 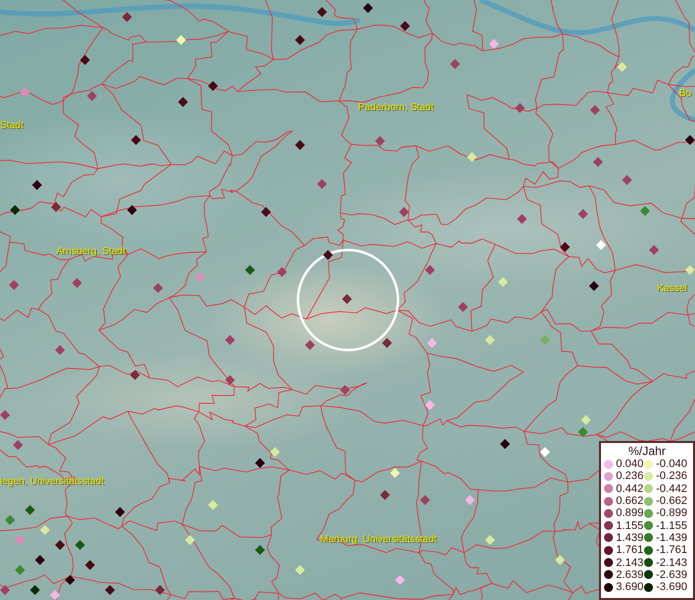 I want to click on legend-value: -2.639, so click(x=672, y=574).